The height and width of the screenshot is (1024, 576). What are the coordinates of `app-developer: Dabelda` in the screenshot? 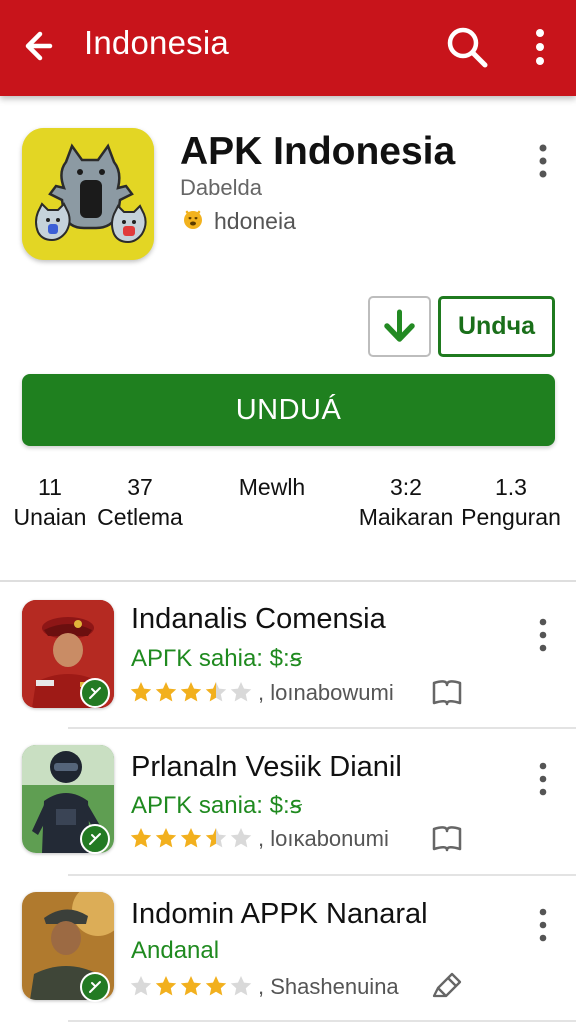 It's located at (221, 188).